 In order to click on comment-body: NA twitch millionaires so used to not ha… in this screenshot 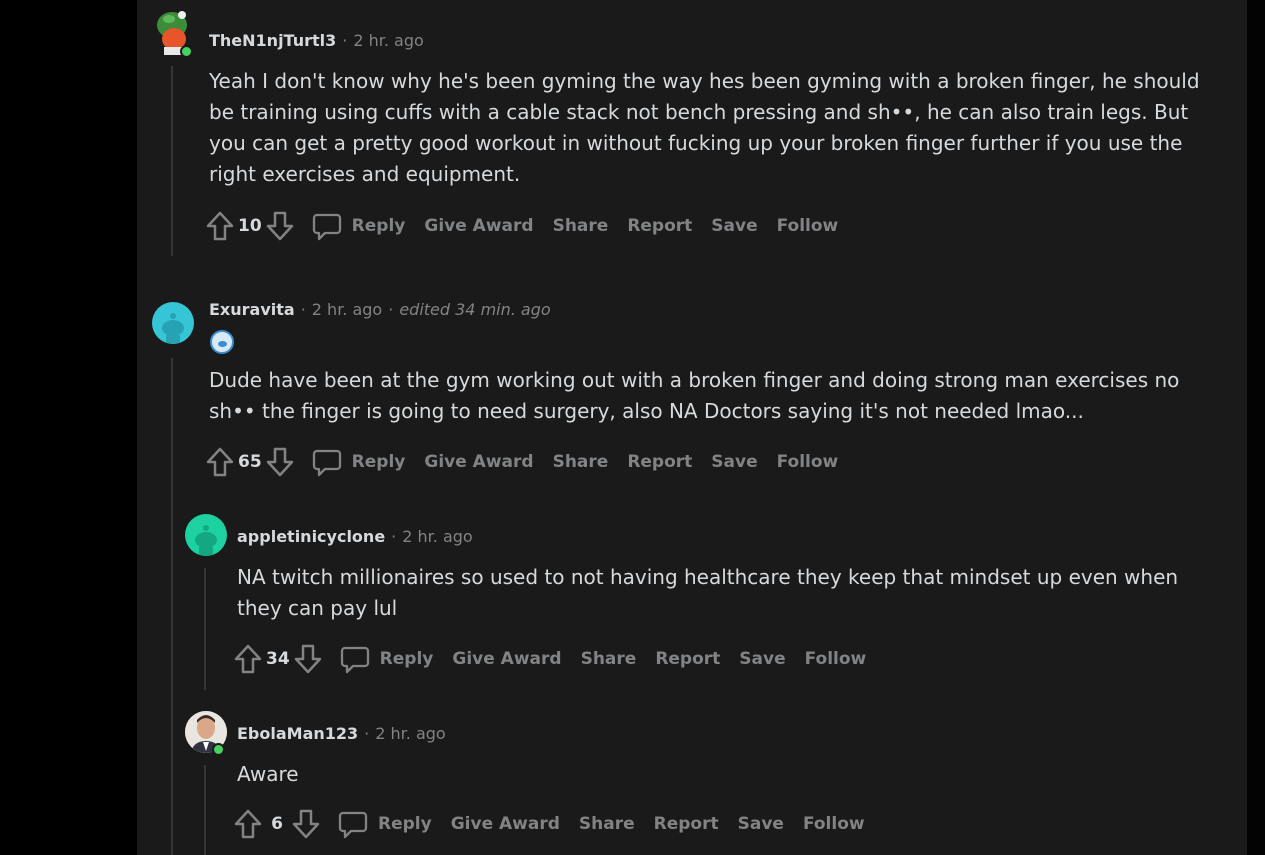, I will do `click(708, 592)`.